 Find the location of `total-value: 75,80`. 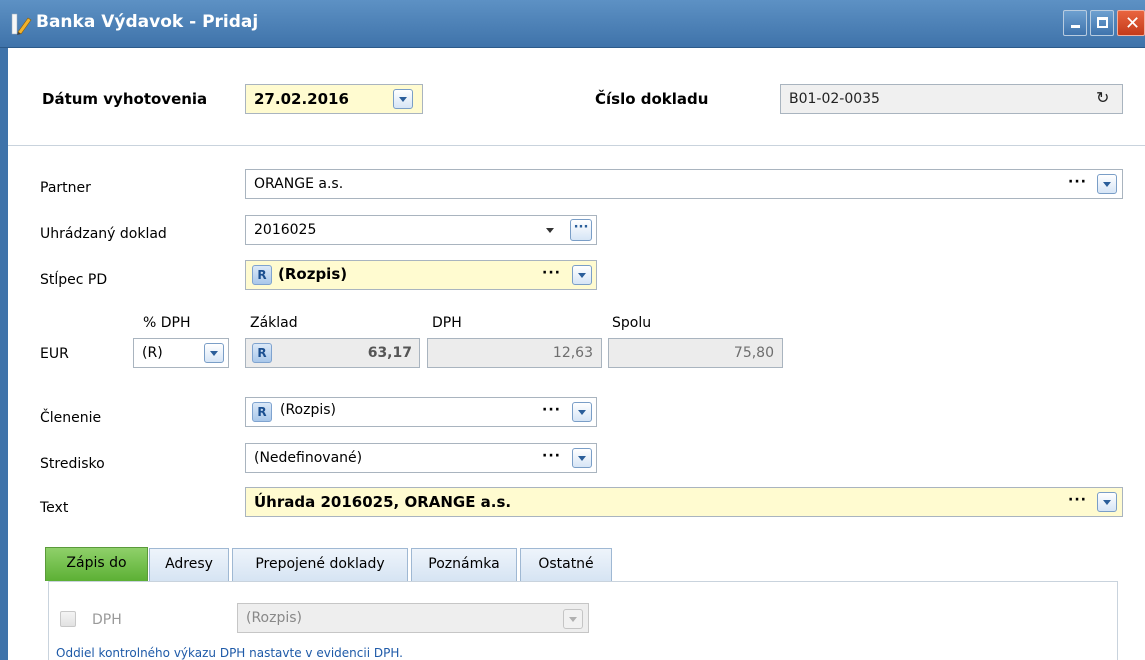

total-value: 75,80 is located at coordinates (753, 353).